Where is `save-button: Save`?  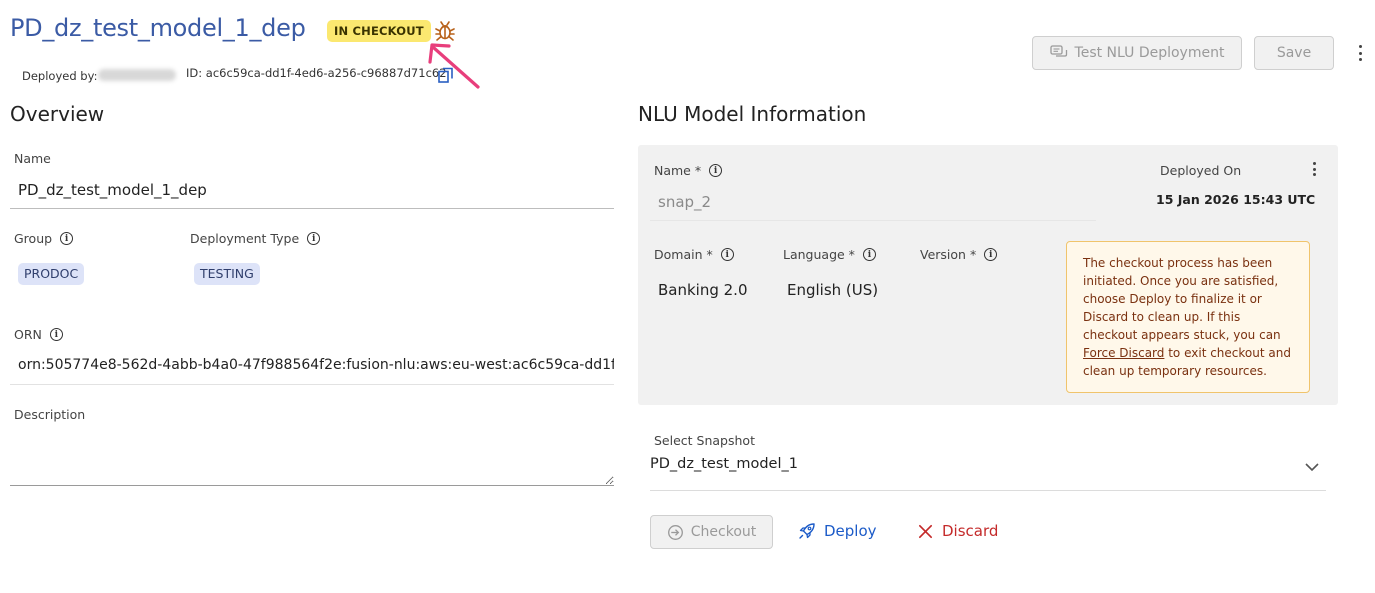 save-button: Save is located at coordinates (1294, 53).